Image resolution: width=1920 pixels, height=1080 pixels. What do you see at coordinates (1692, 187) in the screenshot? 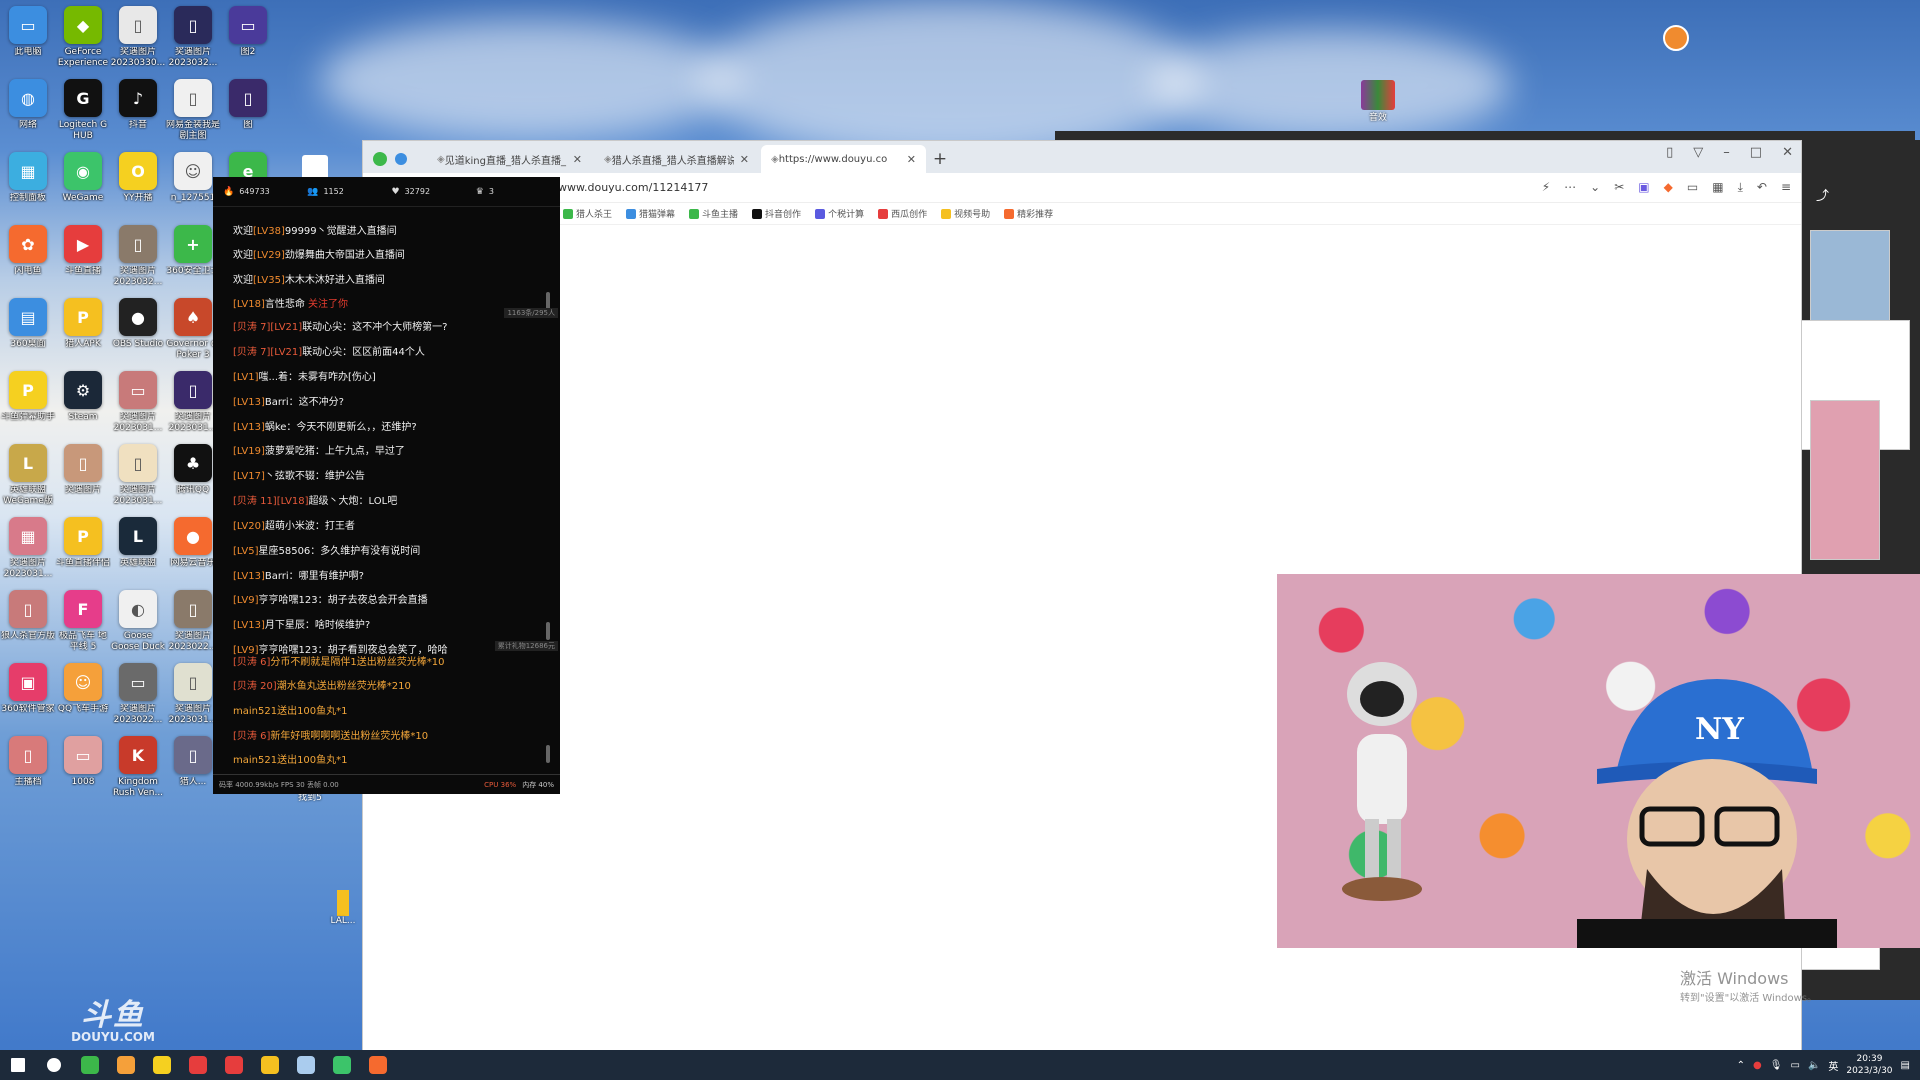
I see `window-icon: ▭` at bounding box center [1692, 187].